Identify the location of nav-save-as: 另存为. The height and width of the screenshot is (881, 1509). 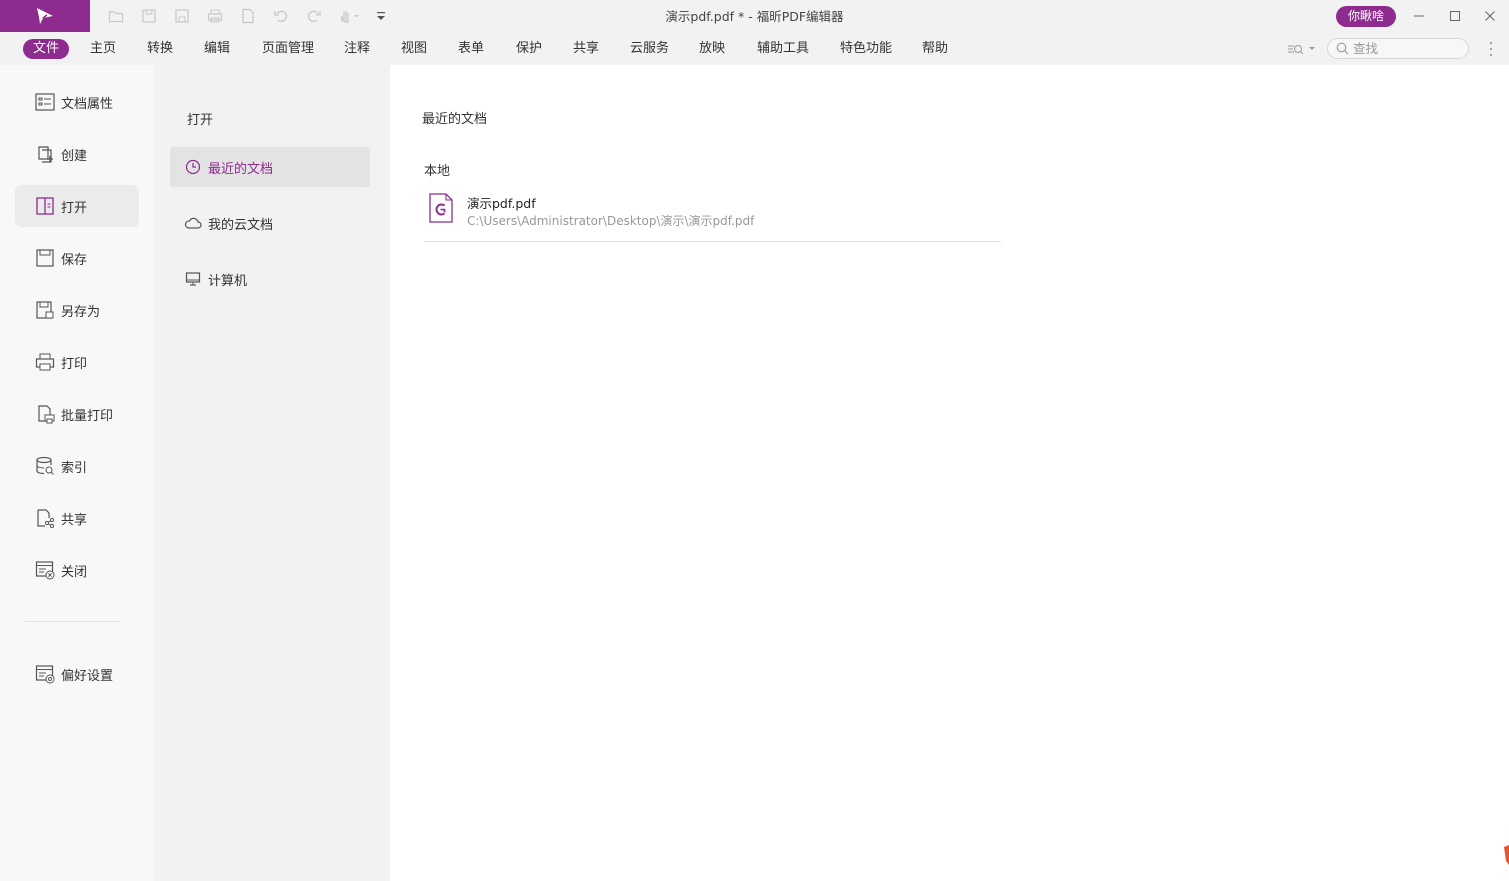
(77, 310).